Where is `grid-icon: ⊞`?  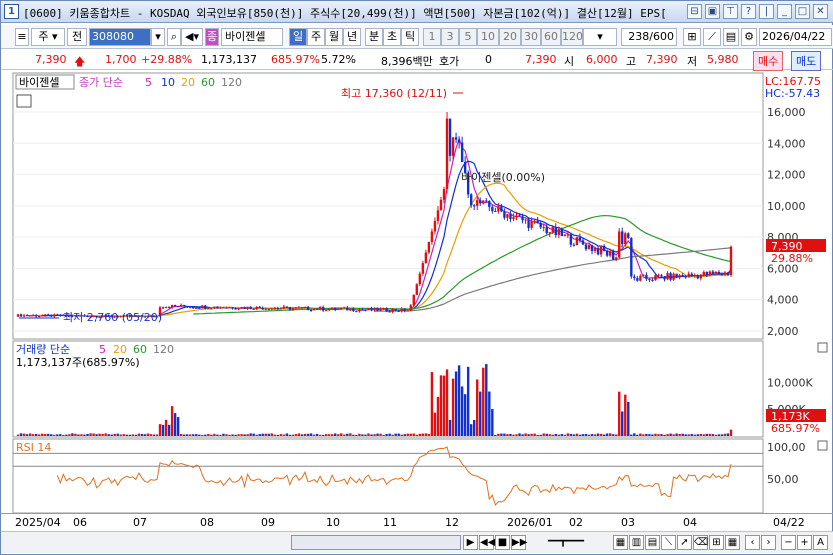 grid-icon: ⊞ is located at coordinates (716, 542).